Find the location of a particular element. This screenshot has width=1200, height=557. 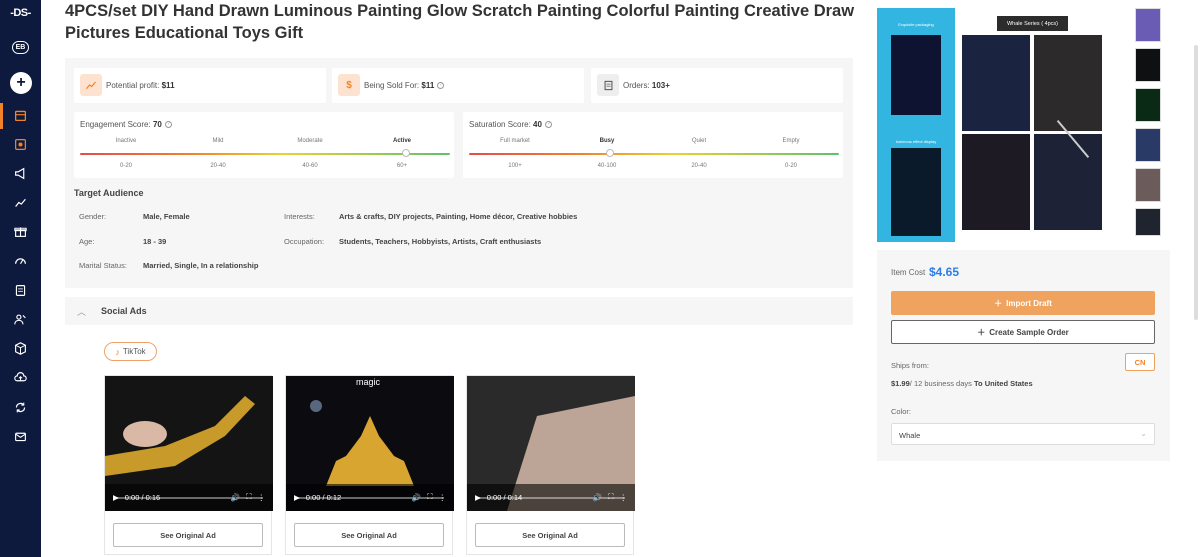

video-controls: ▶ 0:00 / 0:12 🔊 ⛶ ⋮ is located at coordinates (370, 497).